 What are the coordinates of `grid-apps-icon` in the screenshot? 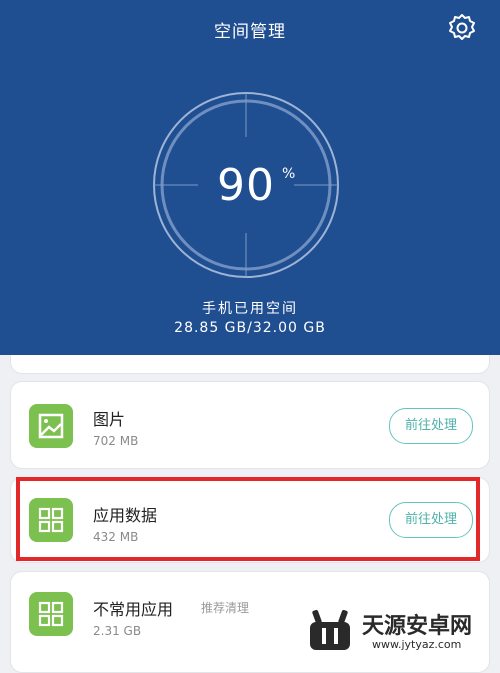 It's located at (51, 614).